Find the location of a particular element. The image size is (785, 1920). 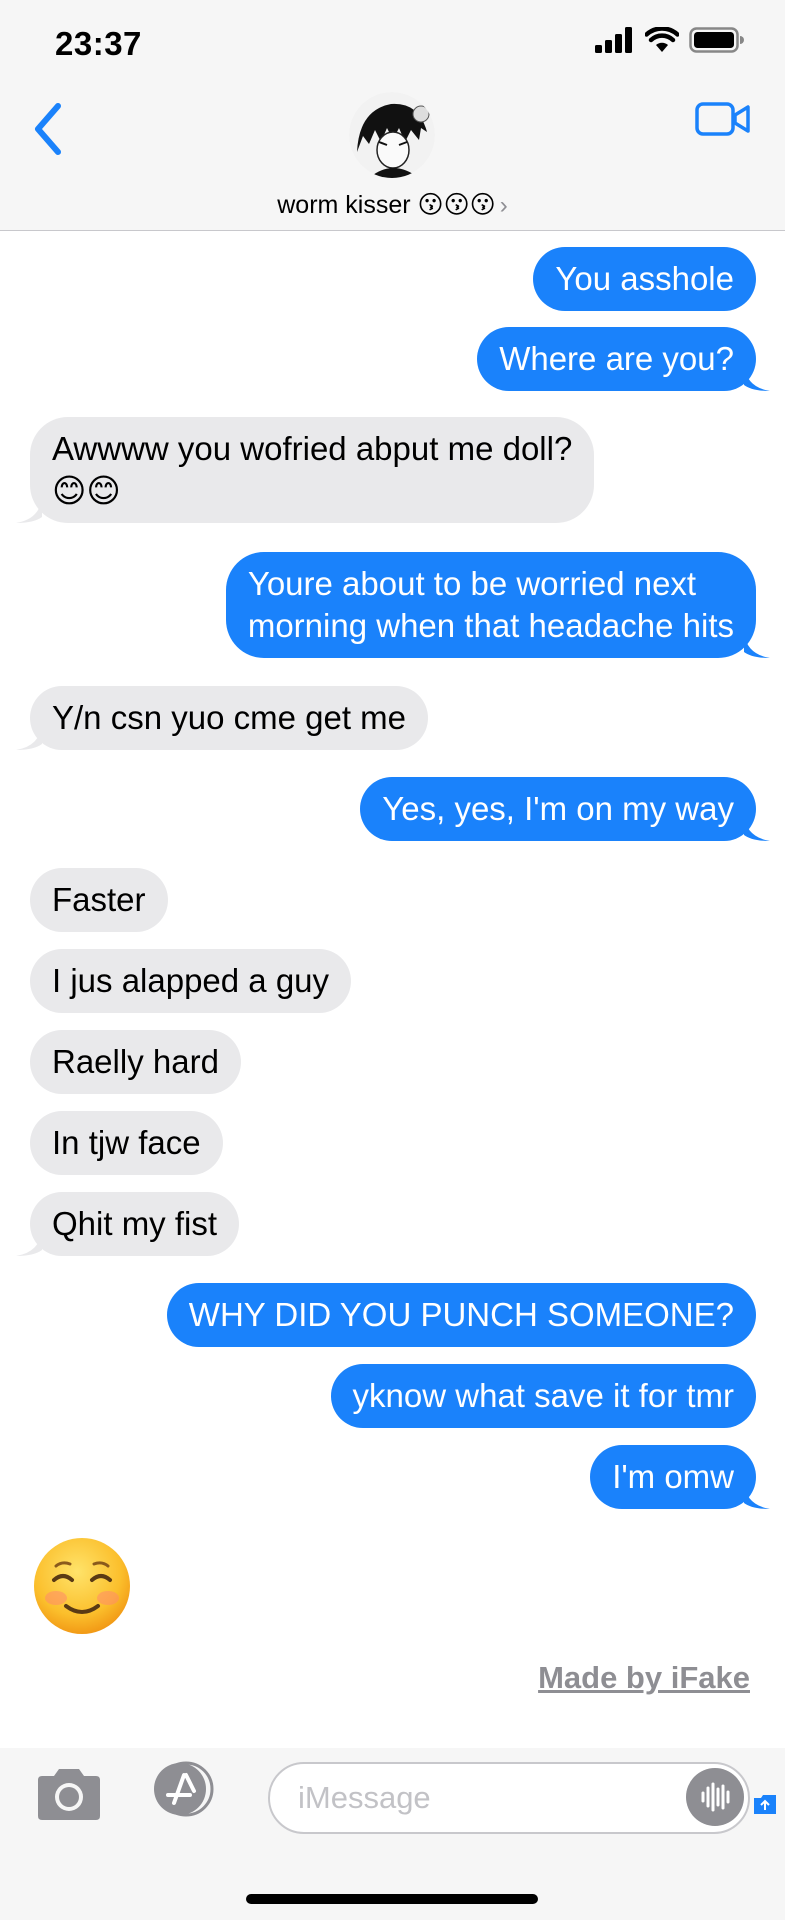

contact-avatar is located at coordinates (392, 135).